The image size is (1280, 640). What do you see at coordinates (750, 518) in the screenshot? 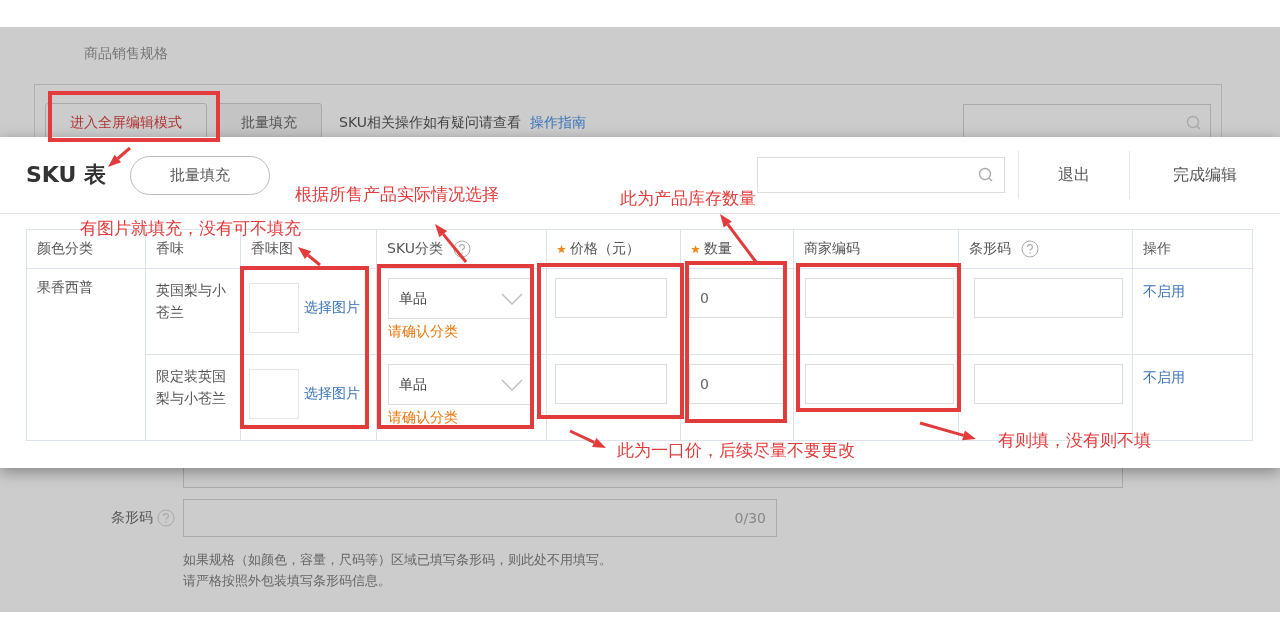
I see `char-counter: 0/30` at bounding box center [750, 518].